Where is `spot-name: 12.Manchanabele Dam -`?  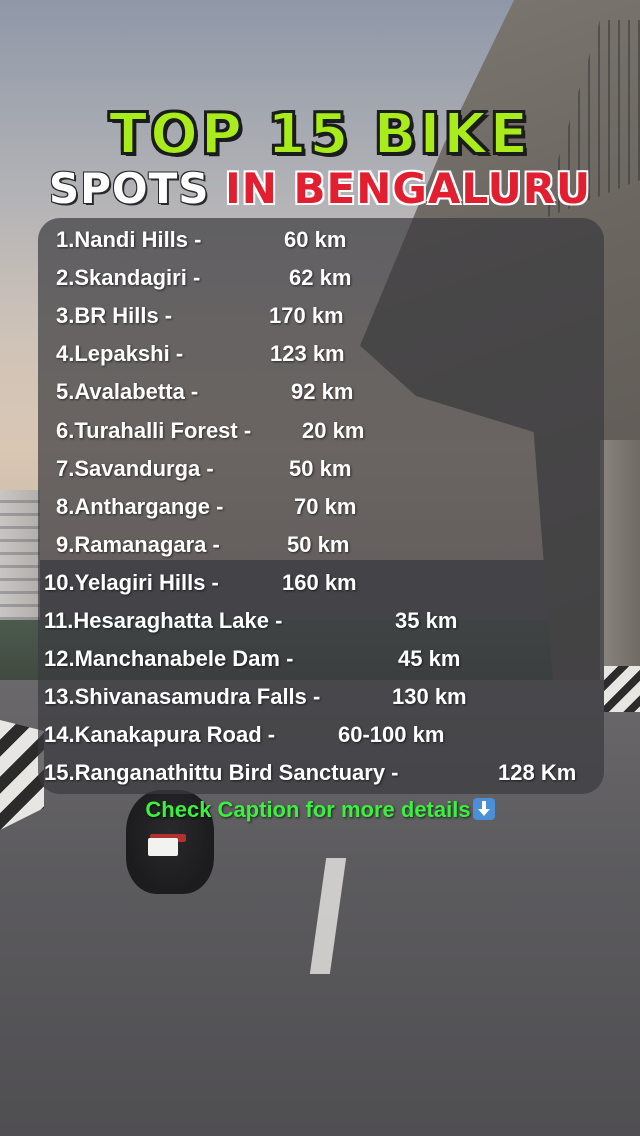 spot-name: 12.Manchanabele Dam - is located at coordinates (169, 658).